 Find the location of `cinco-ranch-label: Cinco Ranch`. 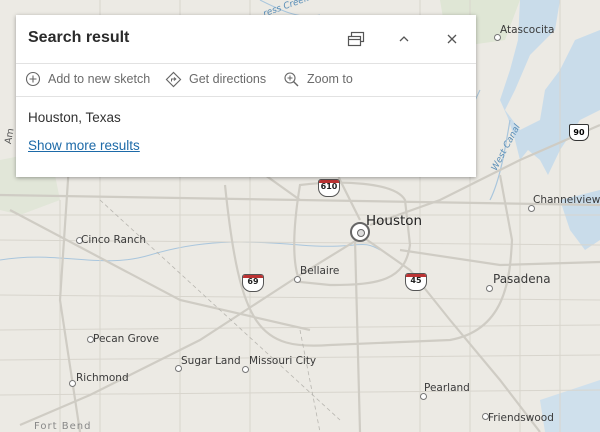

cinco-ranch-label: Cinco Ranch is located at coordinates (114, 240).